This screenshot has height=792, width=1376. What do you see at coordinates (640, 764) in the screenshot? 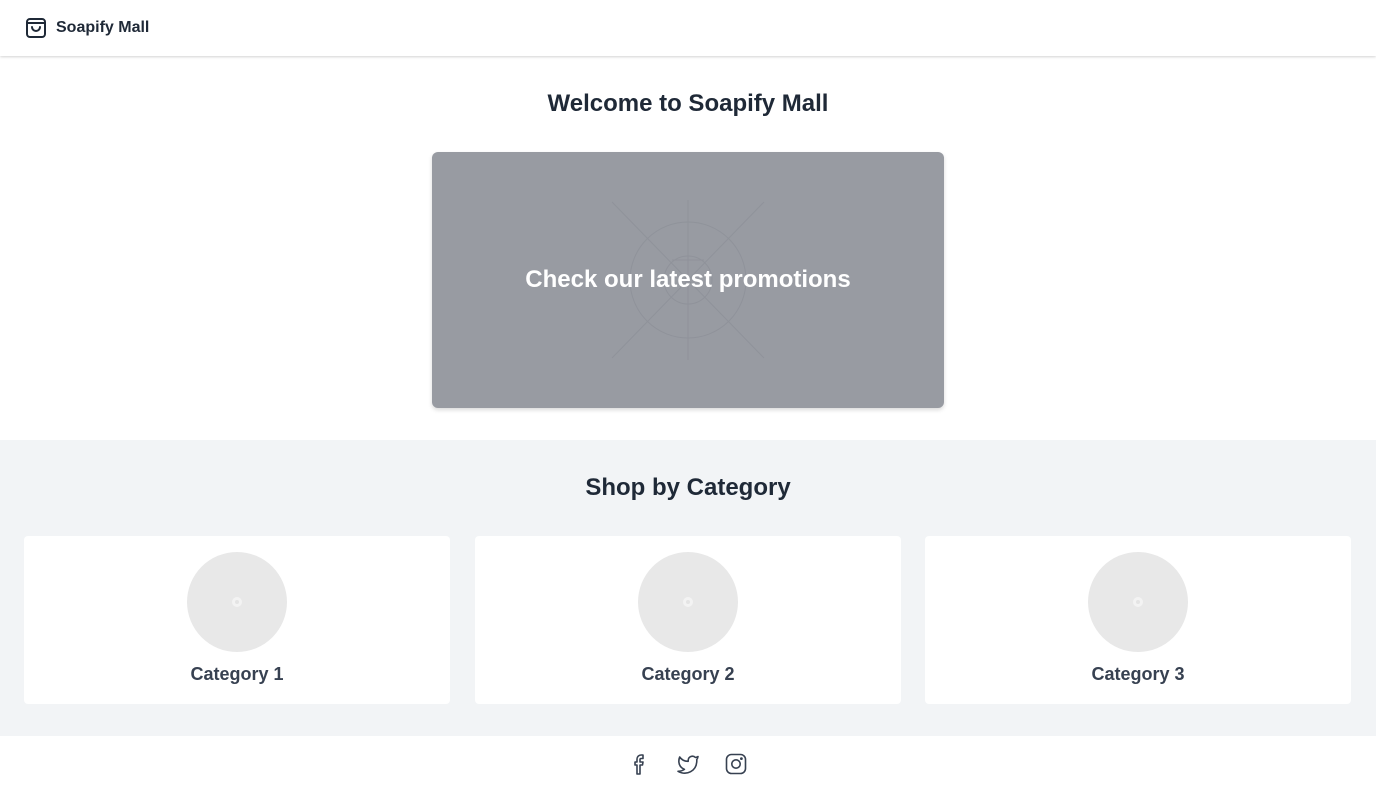
I see `facebook-icon` at bounding box center [640, 764].